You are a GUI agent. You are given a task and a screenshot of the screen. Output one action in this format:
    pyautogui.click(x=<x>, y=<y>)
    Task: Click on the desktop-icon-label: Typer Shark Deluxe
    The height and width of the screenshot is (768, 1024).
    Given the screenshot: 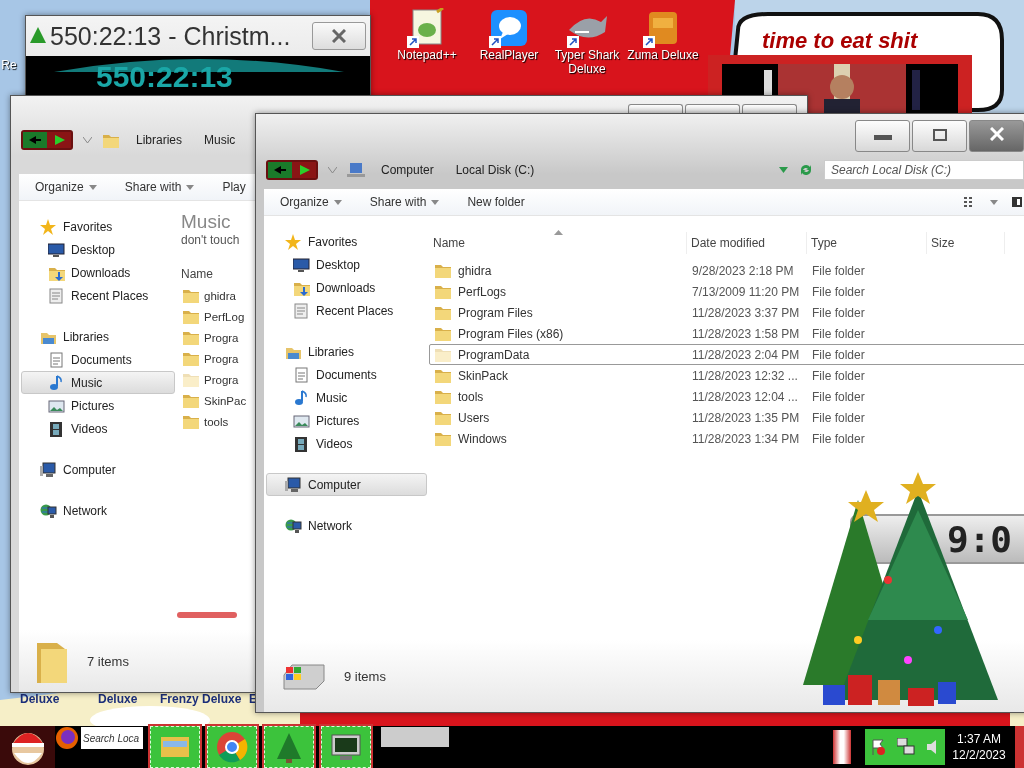 What is the action you would take?
    pyautogui.click(x=587, y=62)
    